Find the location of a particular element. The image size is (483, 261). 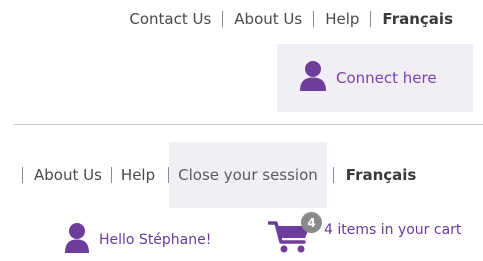

cart-label: 4 items in your cart is located at coordinates (393, 230).